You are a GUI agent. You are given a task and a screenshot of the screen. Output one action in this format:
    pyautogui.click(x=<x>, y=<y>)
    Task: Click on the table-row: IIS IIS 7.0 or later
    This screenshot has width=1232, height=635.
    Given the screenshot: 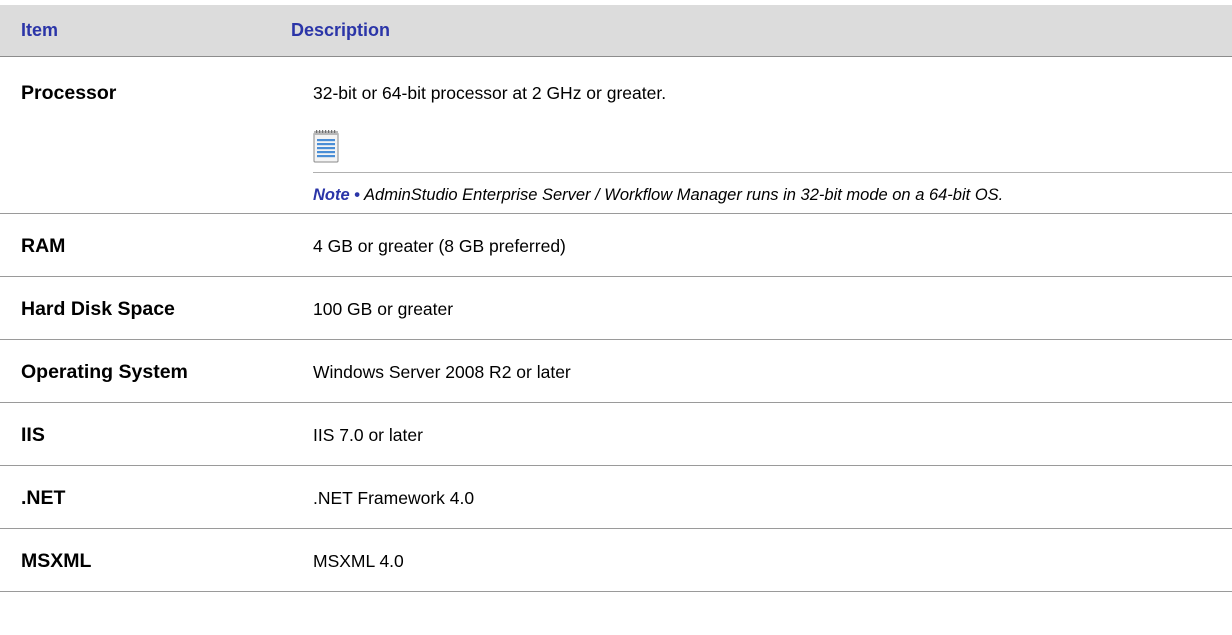 What is the action you would take?
    pyautogui.click(x=616, y=434)
    